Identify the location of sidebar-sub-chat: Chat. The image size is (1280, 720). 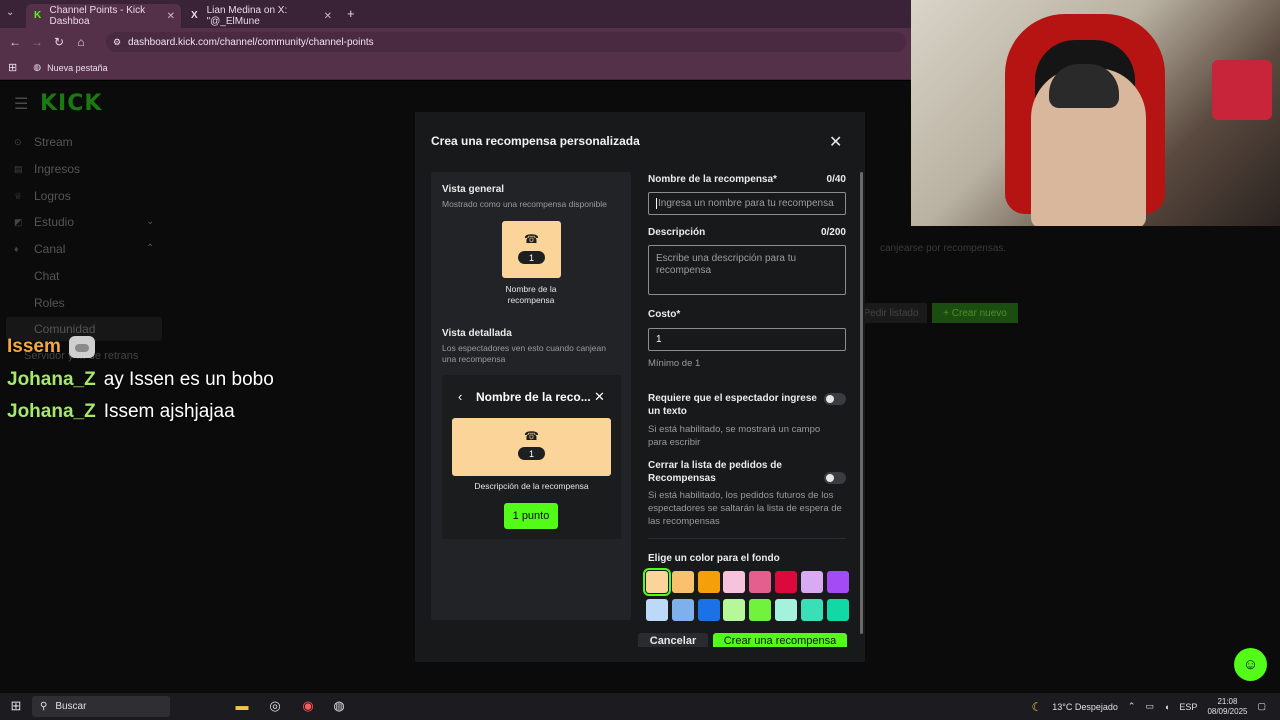
(46, 276).